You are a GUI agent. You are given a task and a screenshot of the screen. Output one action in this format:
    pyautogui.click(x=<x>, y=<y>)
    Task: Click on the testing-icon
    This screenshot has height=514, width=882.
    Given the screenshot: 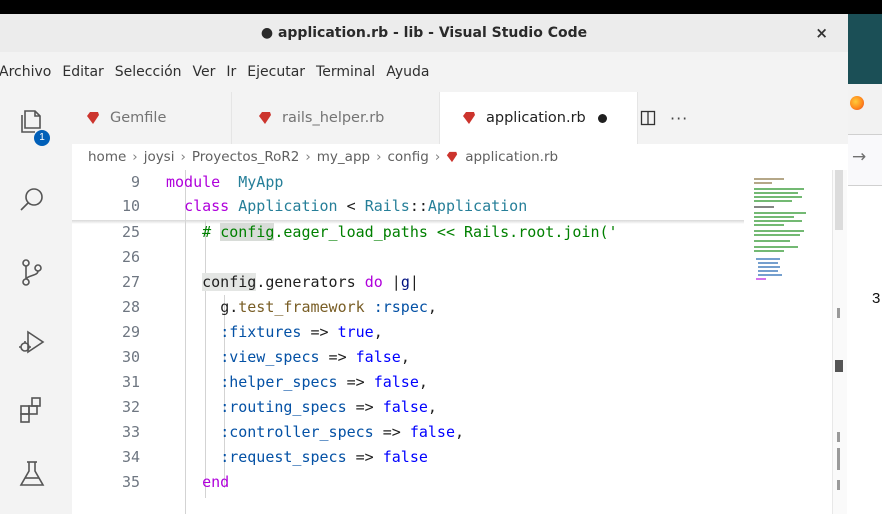 What is the action you would take?
    pyautogui.click(x=32, y=474)
    